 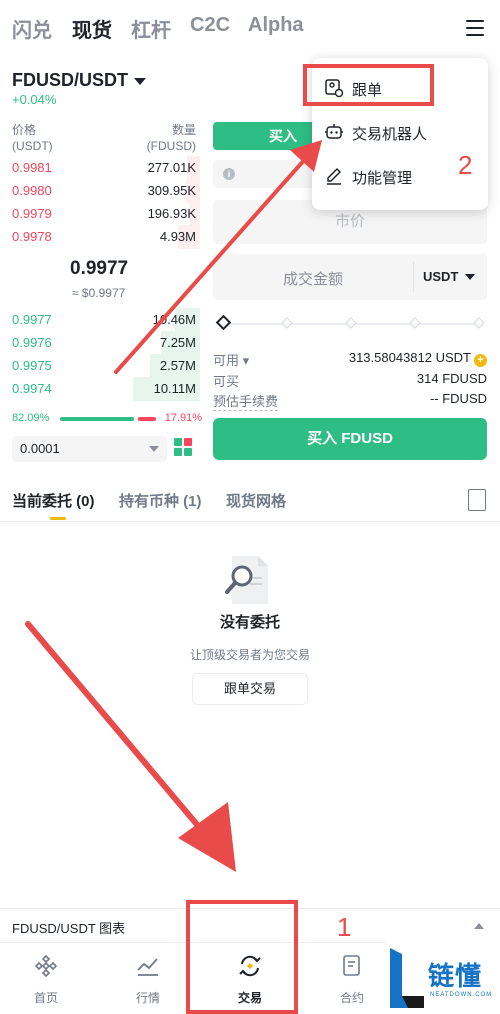 I want to click on ask-row: 0.9979 196.93K, so click(x=100, y=214).